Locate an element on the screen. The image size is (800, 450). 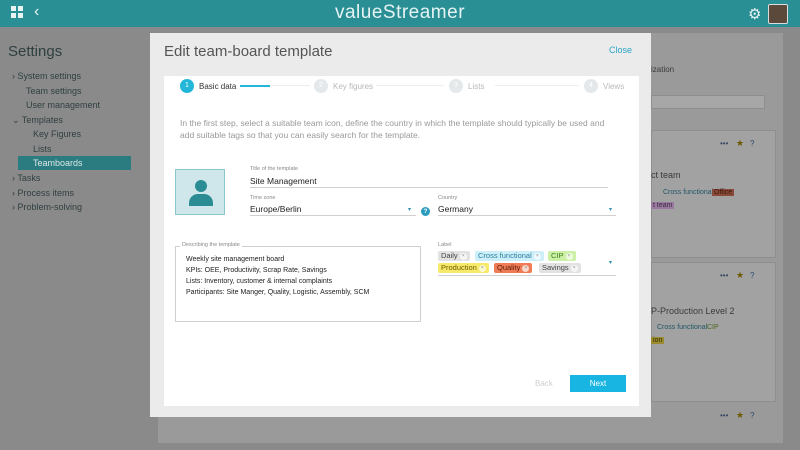
step-number: 2 is located at coordinates (321, 86).